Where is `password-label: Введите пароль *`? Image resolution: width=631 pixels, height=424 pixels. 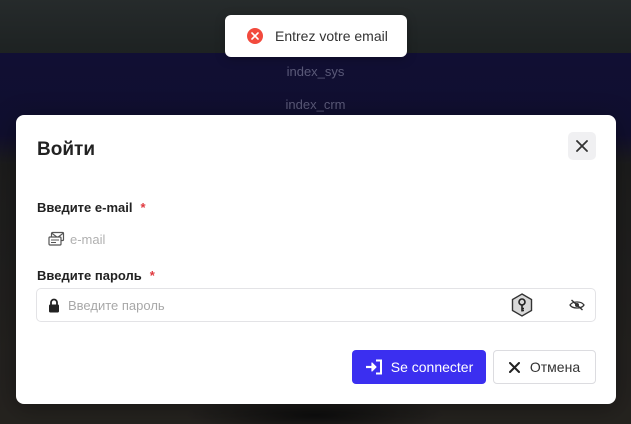
password-label: Введите пароль * is located at coordinates (96, 275).